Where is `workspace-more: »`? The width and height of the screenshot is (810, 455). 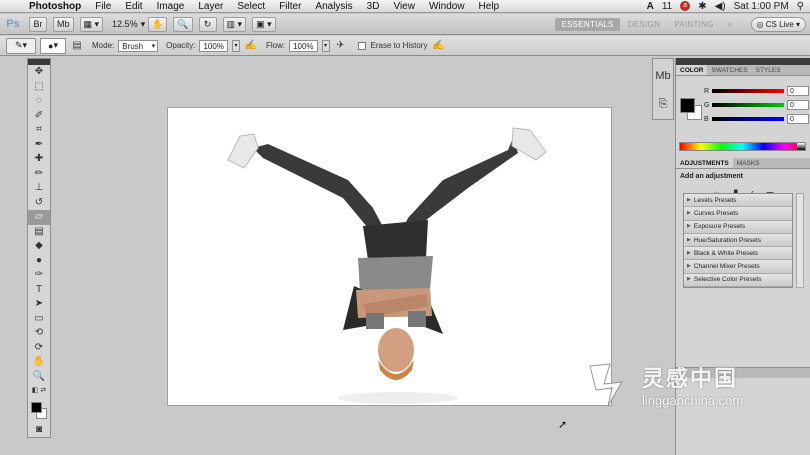 workspace-more: » is located at coordinates (730, 24).